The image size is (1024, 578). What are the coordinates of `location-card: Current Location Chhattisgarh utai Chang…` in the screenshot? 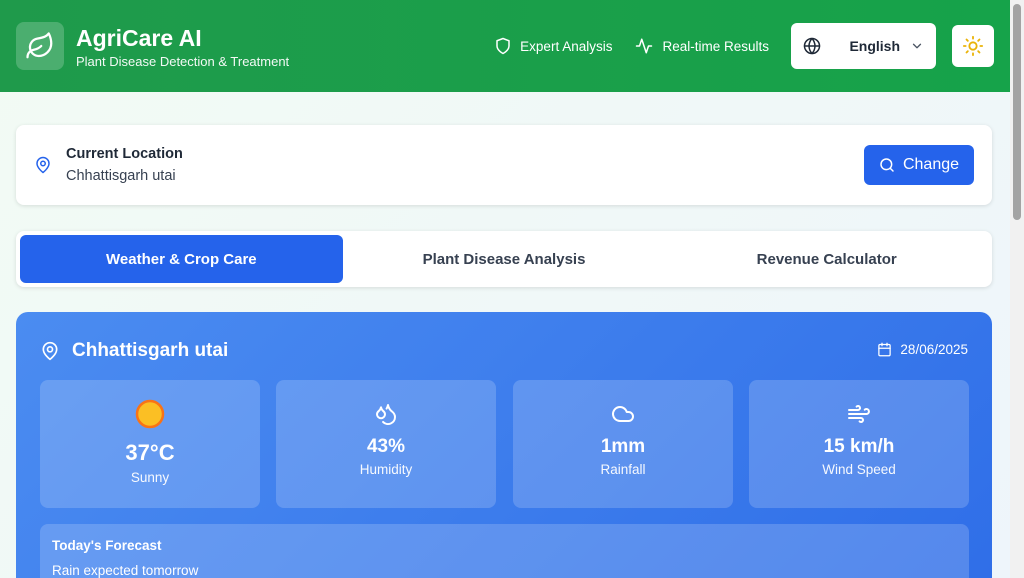 It's located at (504, 165).